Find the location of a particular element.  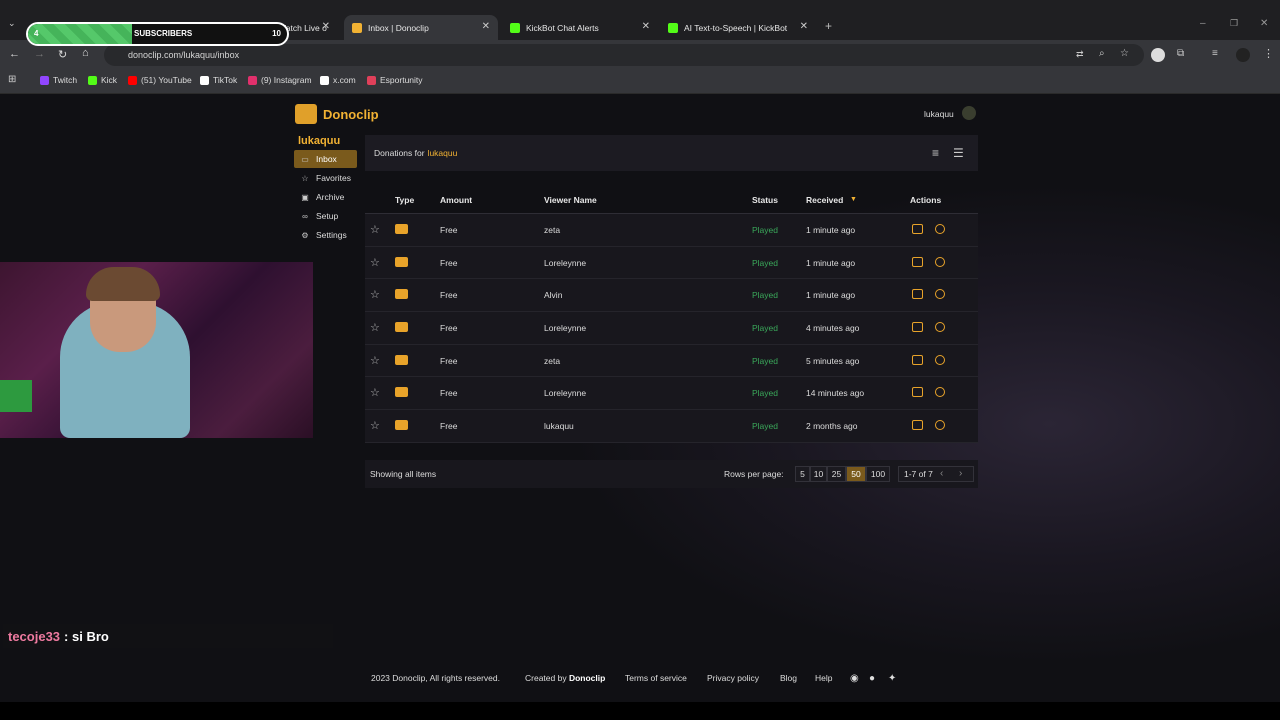

col-received: Received is located at coordinates (824, 200).